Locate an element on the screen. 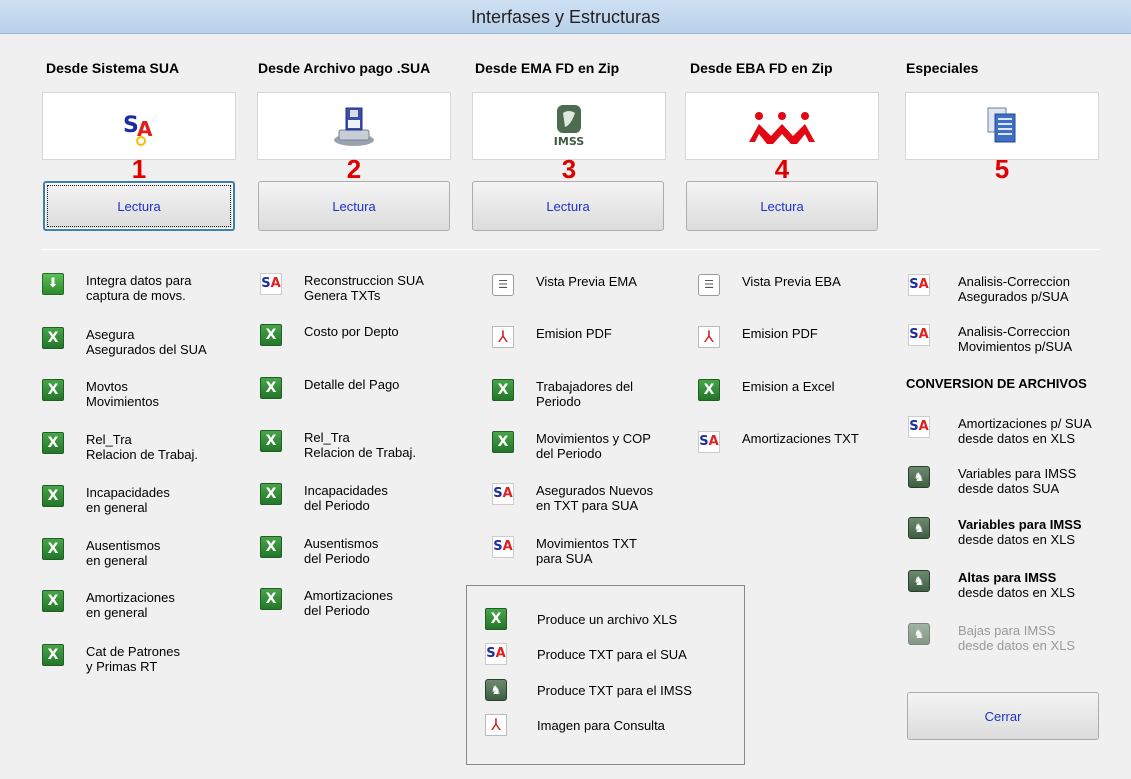 Image resolution: width=1131 pixels, height=779 pixels. divider is located at coordinates (571, 249).